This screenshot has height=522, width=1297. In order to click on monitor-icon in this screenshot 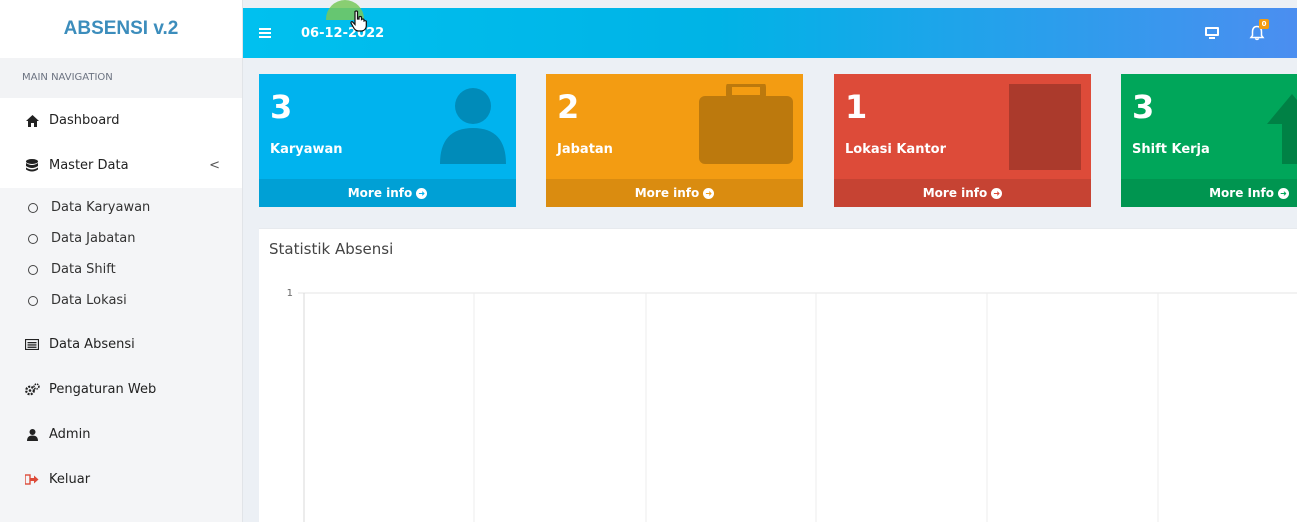, I will do `click(1212, 33)`.